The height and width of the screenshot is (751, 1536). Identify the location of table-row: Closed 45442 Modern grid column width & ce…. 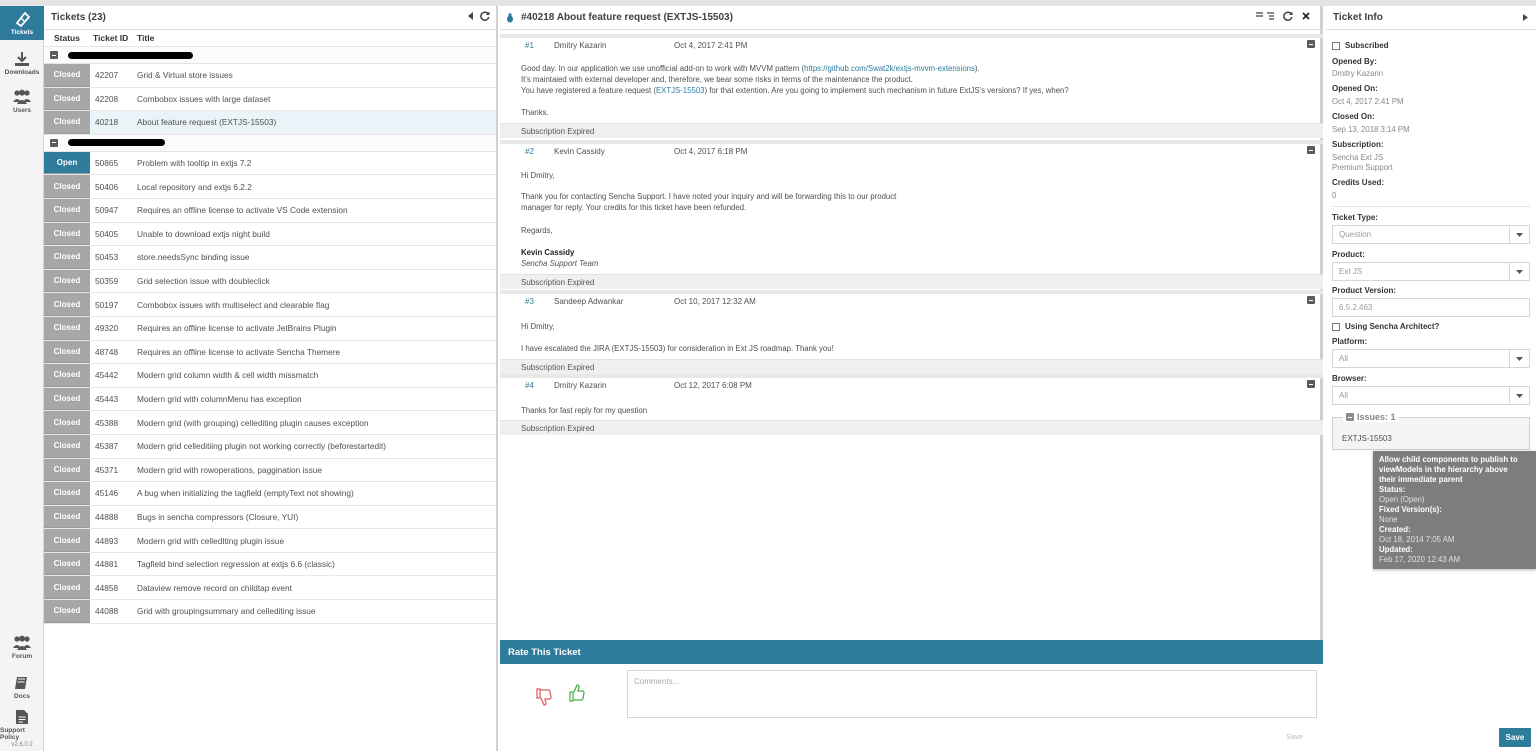
(270, 376).